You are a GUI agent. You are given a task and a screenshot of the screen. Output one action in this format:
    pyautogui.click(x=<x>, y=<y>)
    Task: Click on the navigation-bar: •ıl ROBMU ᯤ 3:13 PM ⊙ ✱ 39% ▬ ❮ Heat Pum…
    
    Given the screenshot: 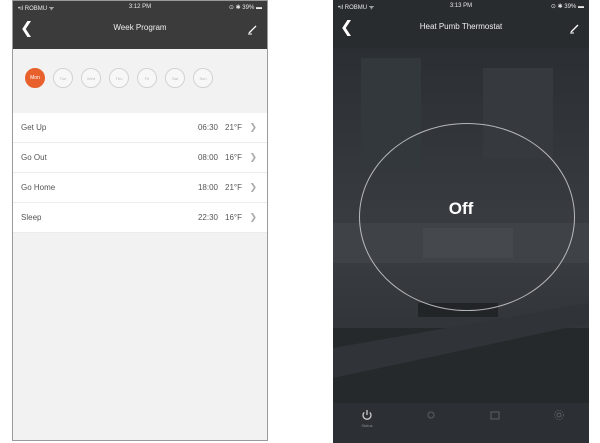 What is the action you would take?
    pyautogui.click(x=461, y=24)
    